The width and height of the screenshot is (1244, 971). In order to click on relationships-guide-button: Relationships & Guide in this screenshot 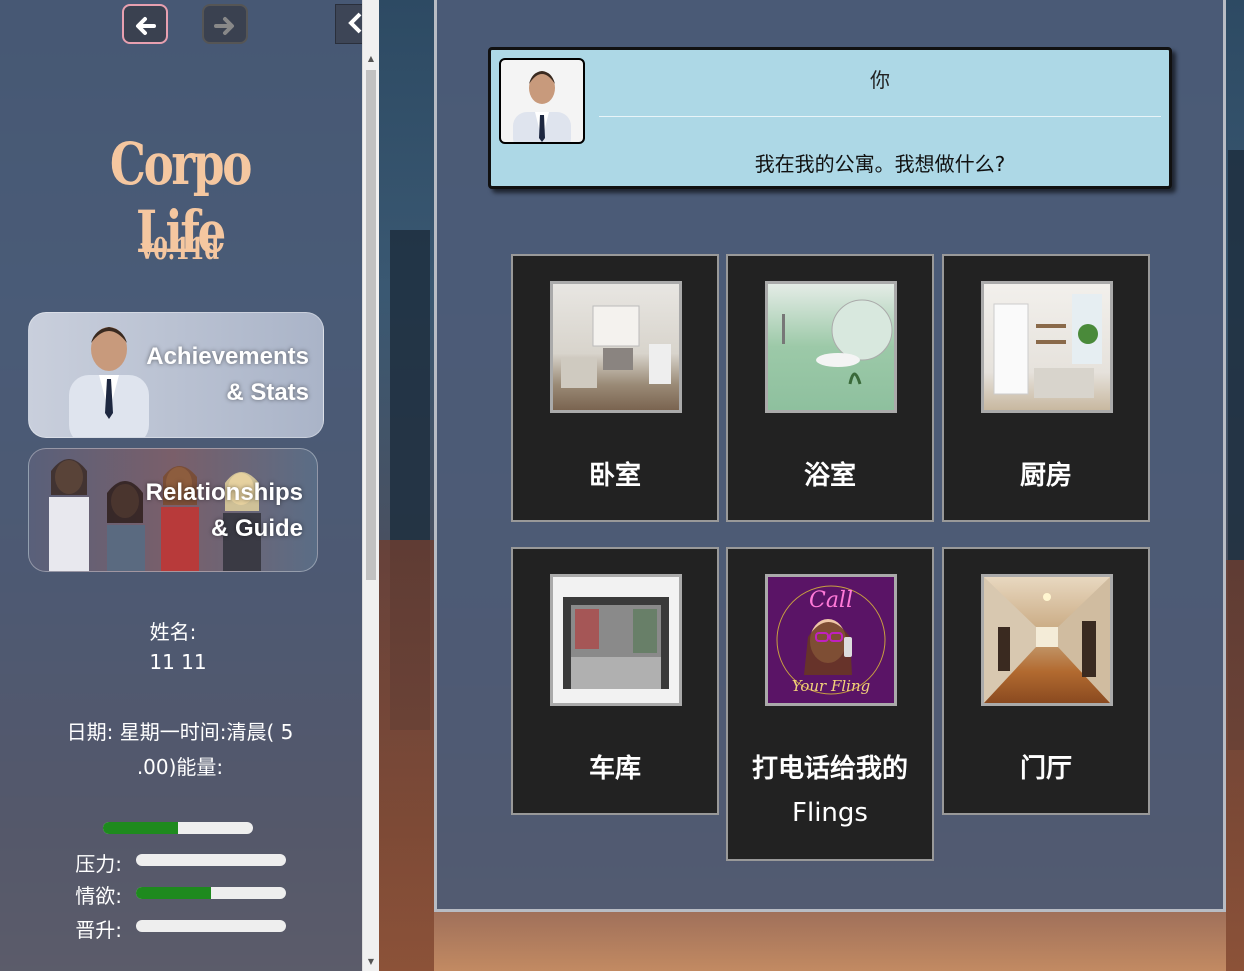, I will do `click(173, 510)`.